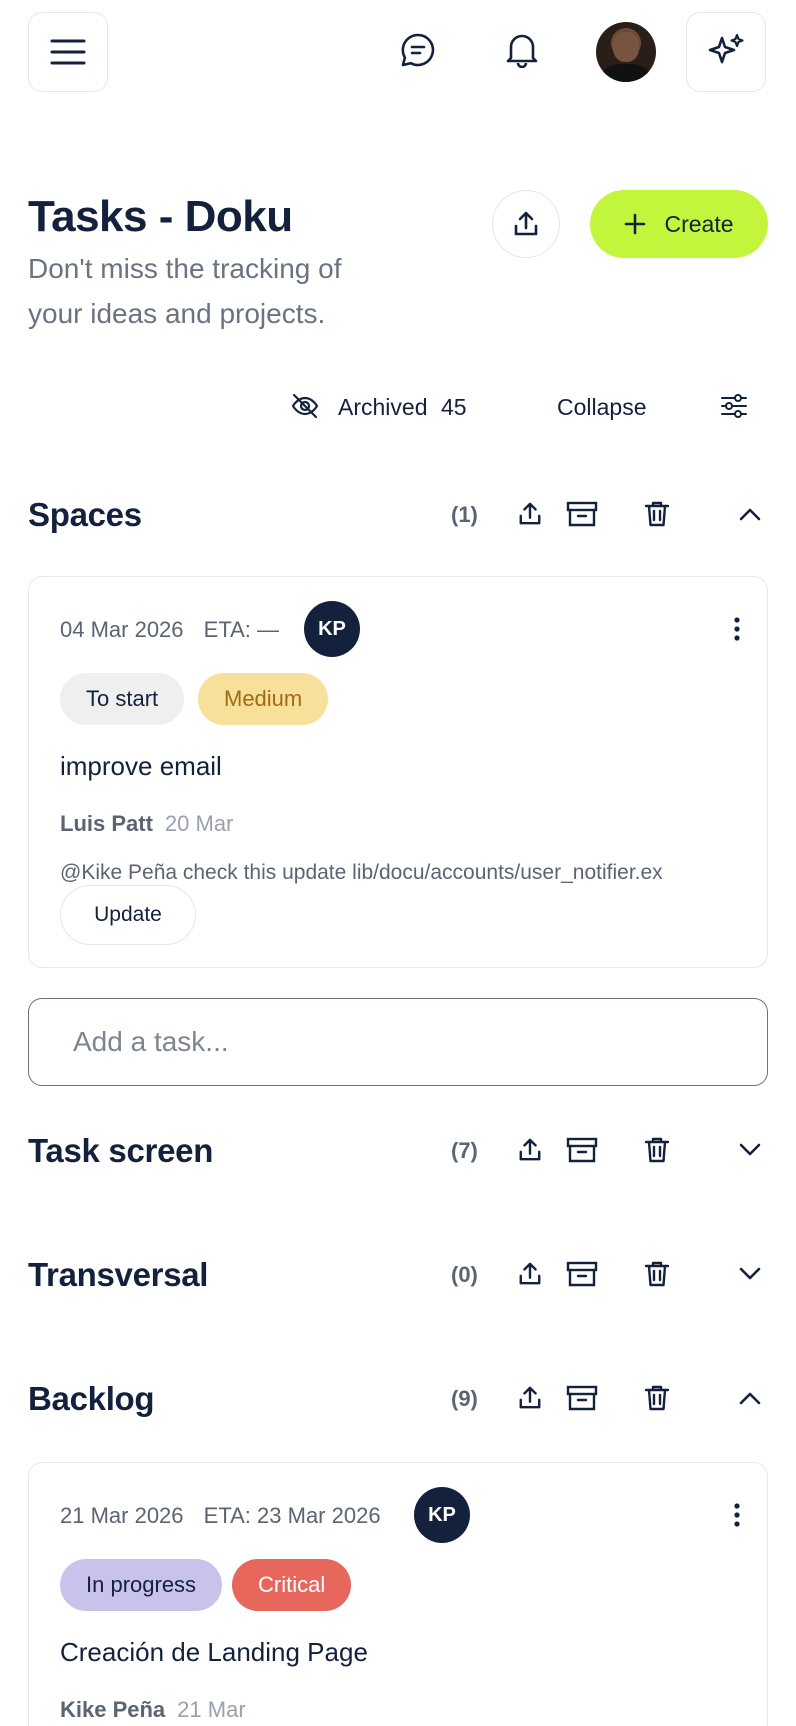 The width and height of the screenshot is (796, 1726). I want to click on plus-icon, so click(635, 224).